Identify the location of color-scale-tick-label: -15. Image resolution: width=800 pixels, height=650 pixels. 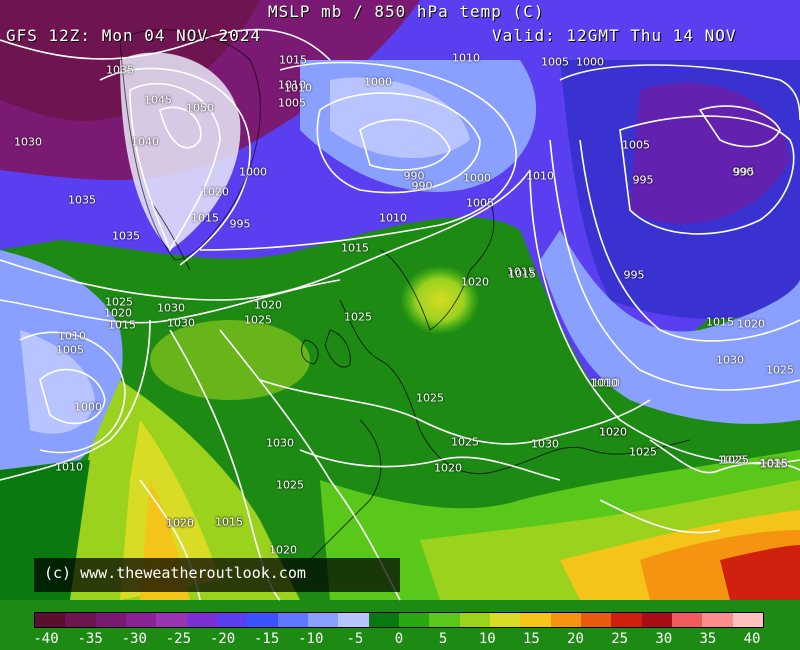
(266, 639).